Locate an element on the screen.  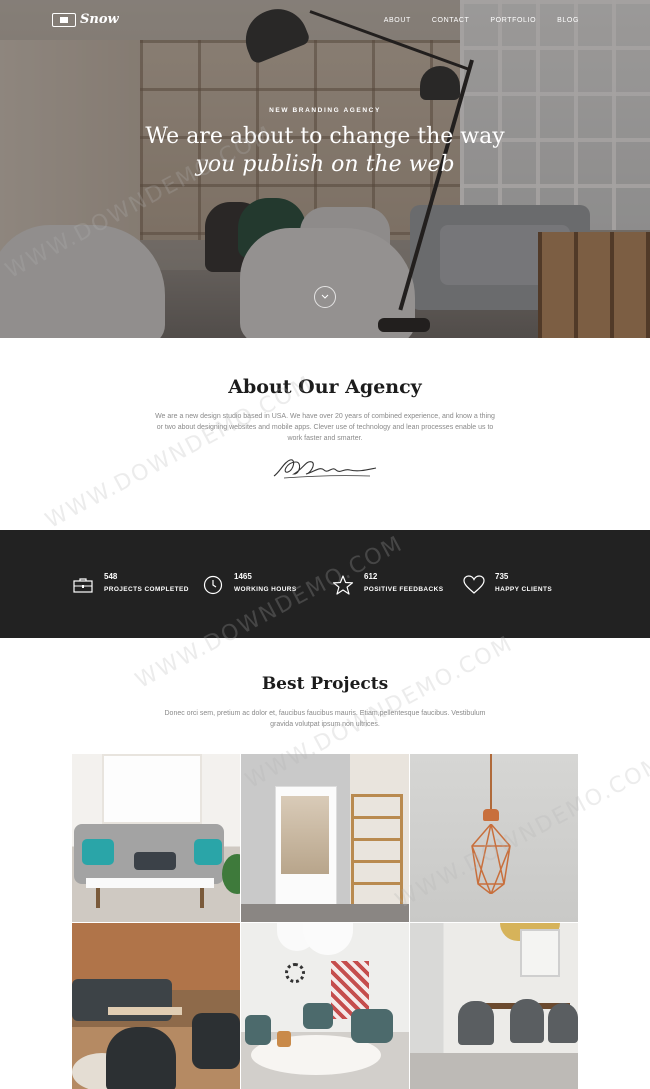
briefcase-icon is located at coordinates (83, 585).